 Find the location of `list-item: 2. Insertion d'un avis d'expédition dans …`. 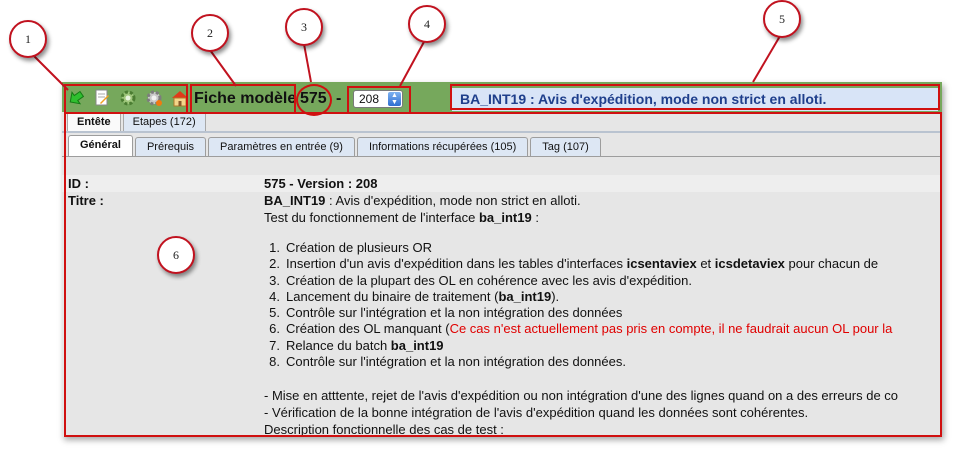

list-item: 2. Insertion d'un avis d'expédition dans … is located at coordinates (574, 264).